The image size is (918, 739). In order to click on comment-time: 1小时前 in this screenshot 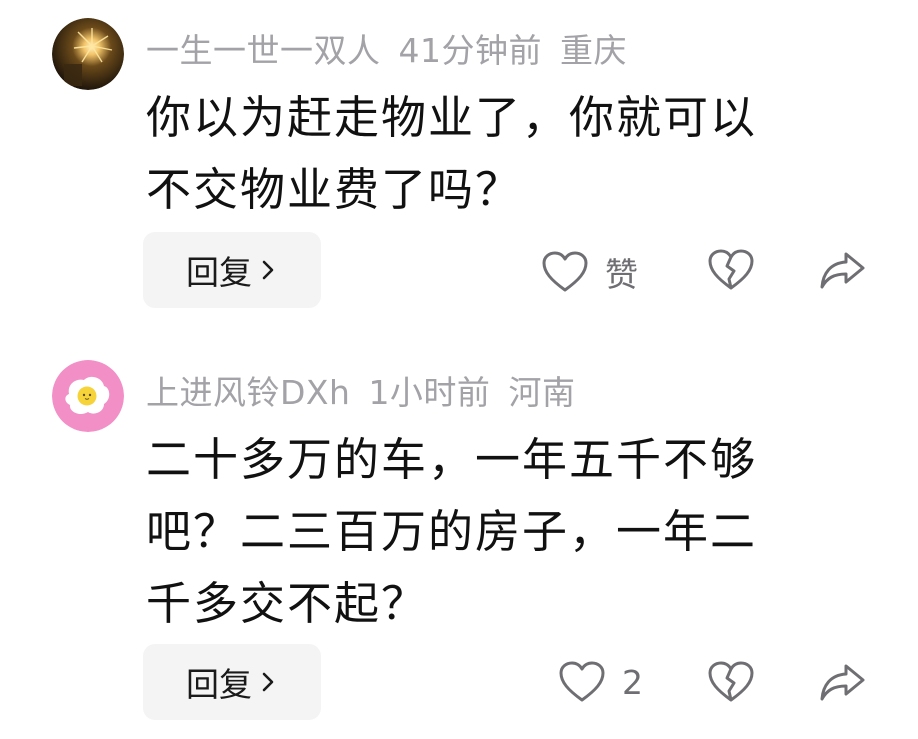, I will do `click(429, 392)`.